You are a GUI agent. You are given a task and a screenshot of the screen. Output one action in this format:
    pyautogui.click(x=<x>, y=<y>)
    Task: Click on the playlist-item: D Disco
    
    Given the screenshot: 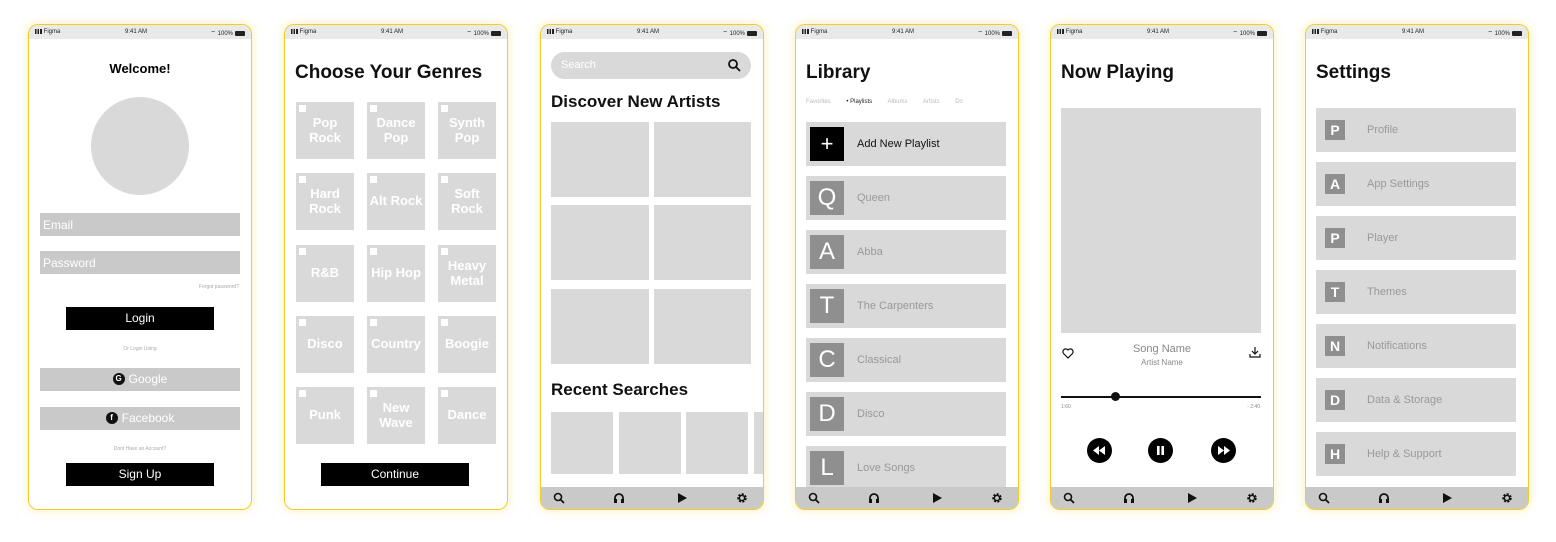 What is the action you would take?
    pyautogui.click(x=906, y=414)
    